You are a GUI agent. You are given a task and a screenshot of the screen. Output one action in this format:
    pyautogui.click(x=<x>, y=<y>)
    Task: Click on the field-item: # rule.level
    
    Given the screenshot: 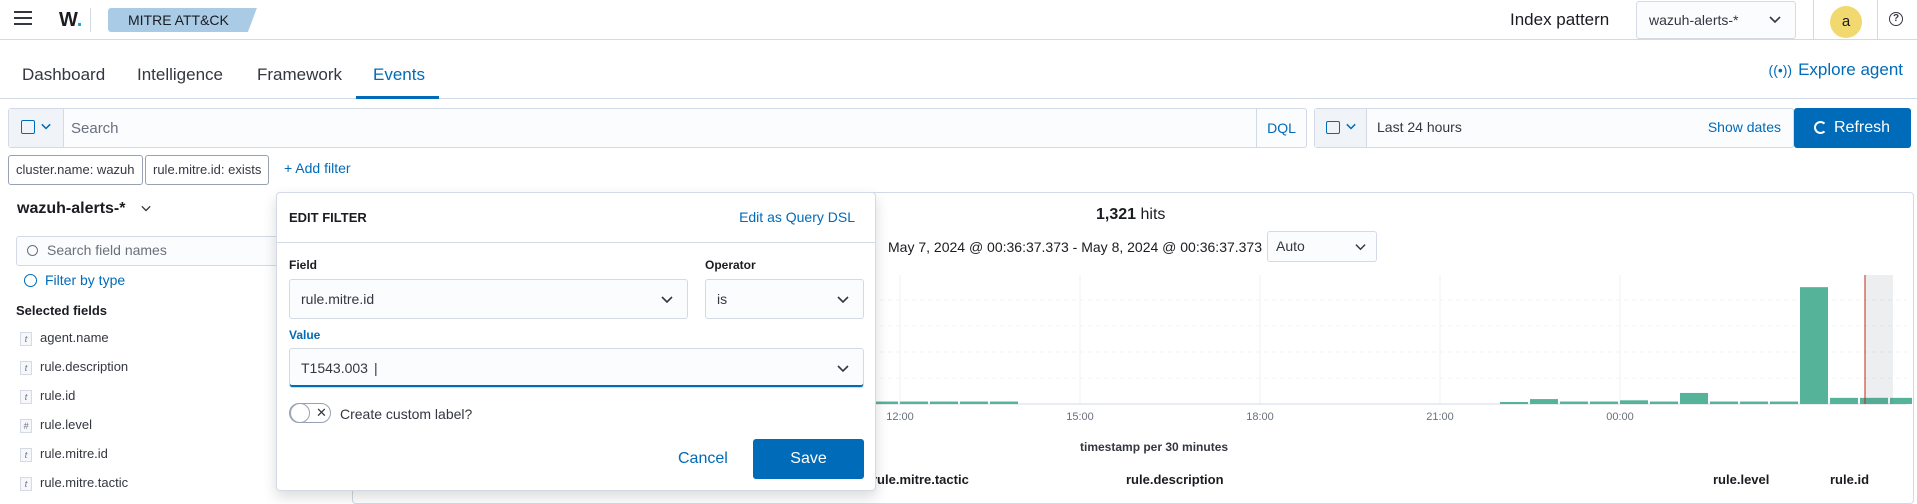 What is the action you would take?
    pyautogui.click(x=56, y=425)
    